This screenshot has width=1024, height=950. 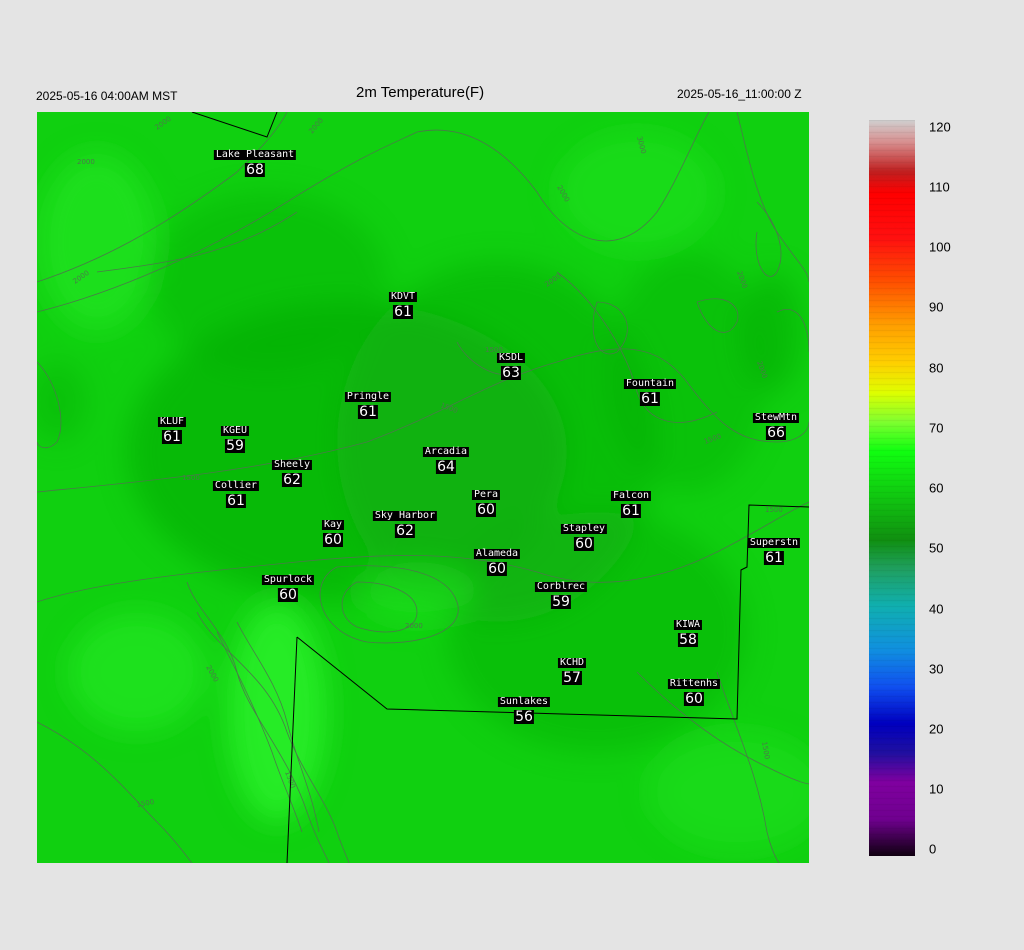 I want to click on station-name: Corblrec, so click(x=561, y=586).